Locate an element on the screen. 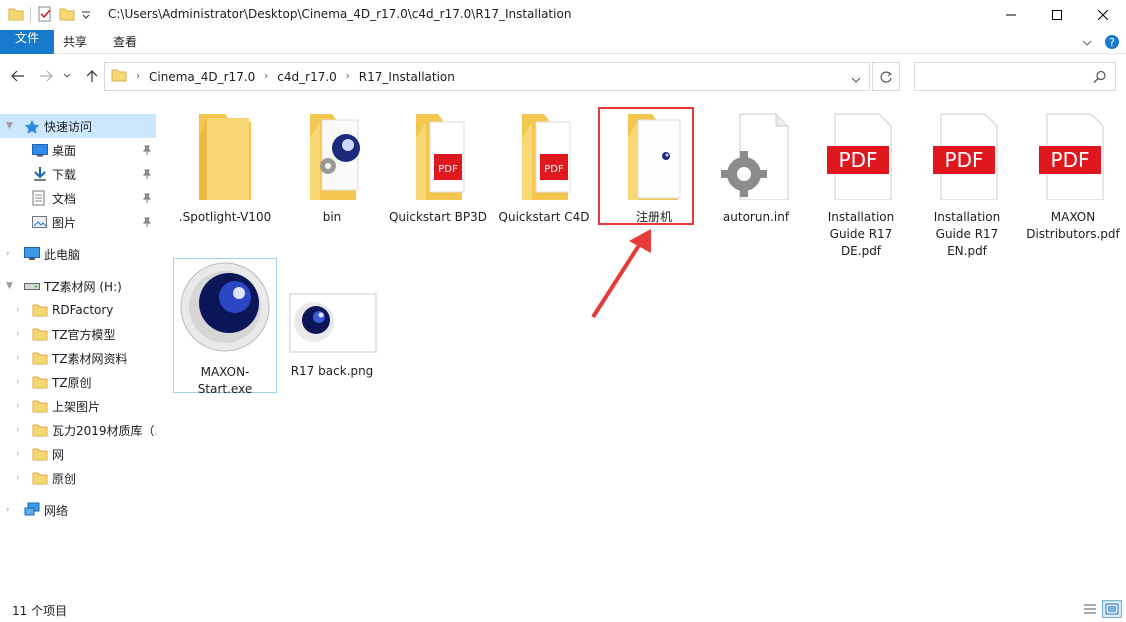  computer-icon is located at coordinates (32, 254).